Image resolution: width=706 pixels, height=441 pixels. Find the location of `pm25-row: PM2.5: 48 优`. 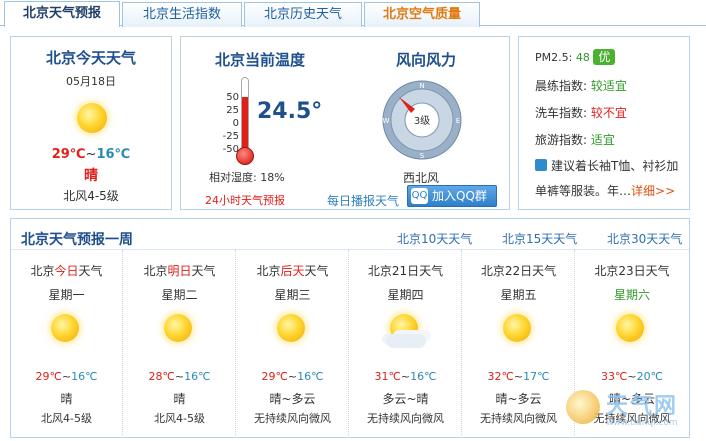

pm25-row: PM2.5: 48 优 is located at coordinates (575, 57).